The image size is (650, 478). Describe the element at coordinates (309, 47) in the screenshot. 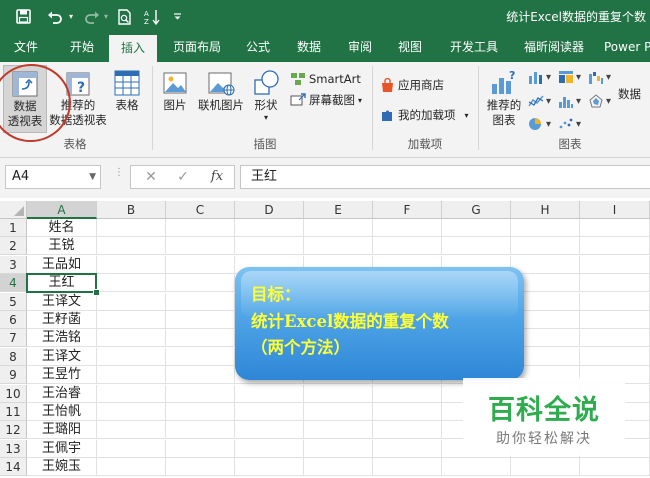

I see `tab-data: 数据` at that location.